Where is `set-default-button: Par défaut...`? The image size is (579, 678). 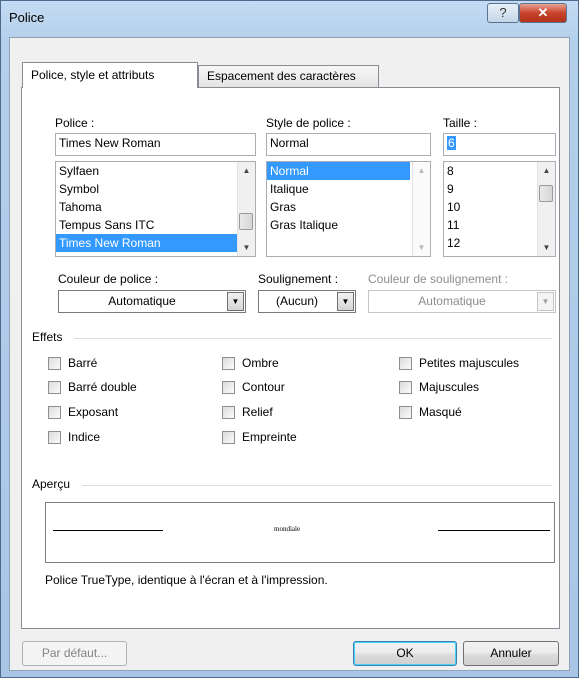
set-default-button: Par défaut... is located at coordinates (74, 653).